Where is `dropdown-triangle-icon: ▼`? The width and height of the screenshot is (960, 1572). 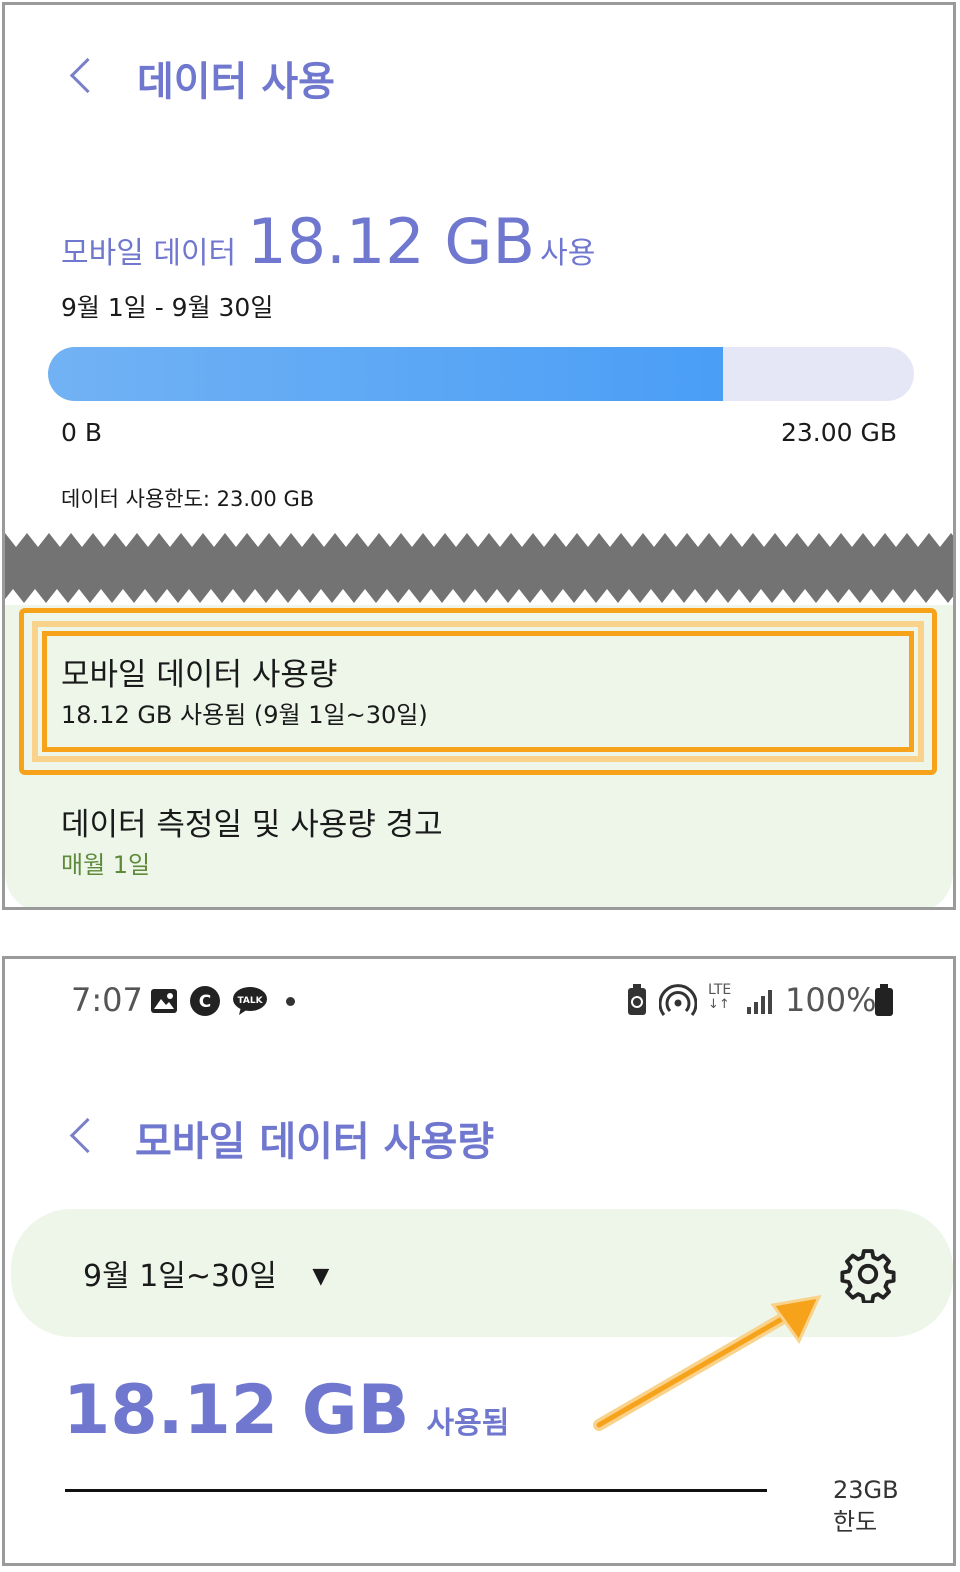
dropdown-triangle-icon: ▼ is located at coordinates (321, 1276).